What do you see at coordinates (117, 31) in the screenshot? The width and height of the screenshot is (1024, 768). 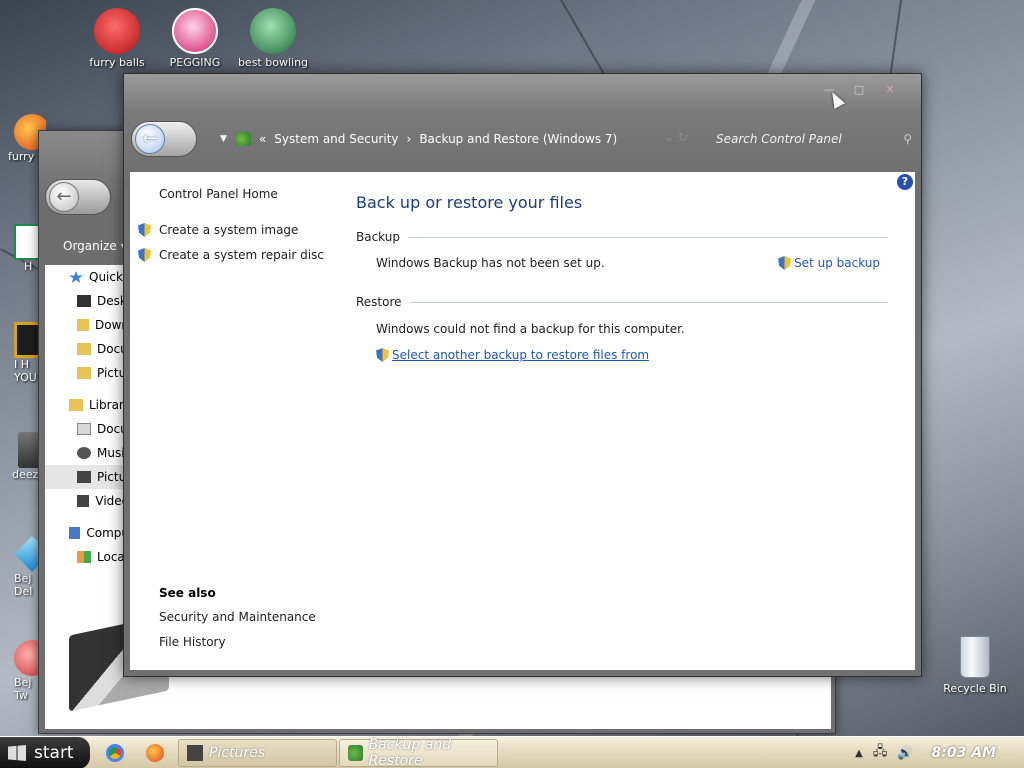 I see `furry-balls-icon` at bounding box center [117, 31].